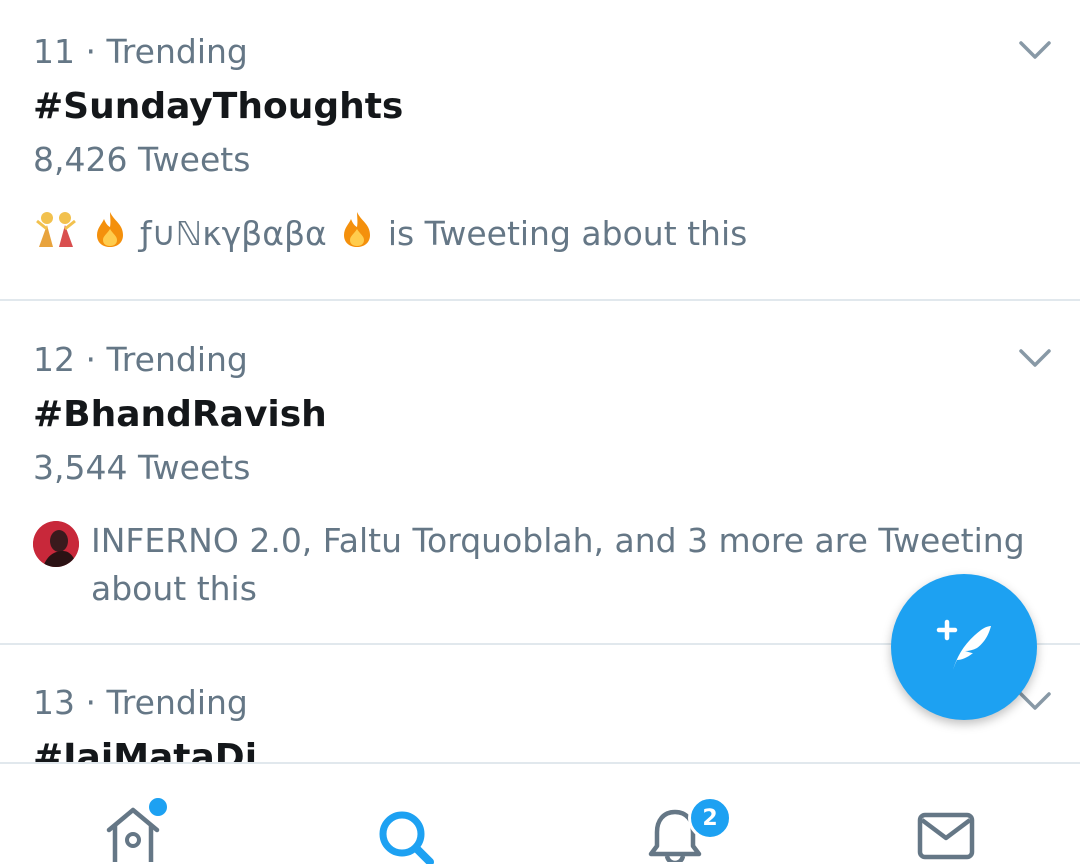  What do you see at coordinates (56, 235) in the screenshot?
I see `dancing-couple-icon` at bounding box center [56, 235].